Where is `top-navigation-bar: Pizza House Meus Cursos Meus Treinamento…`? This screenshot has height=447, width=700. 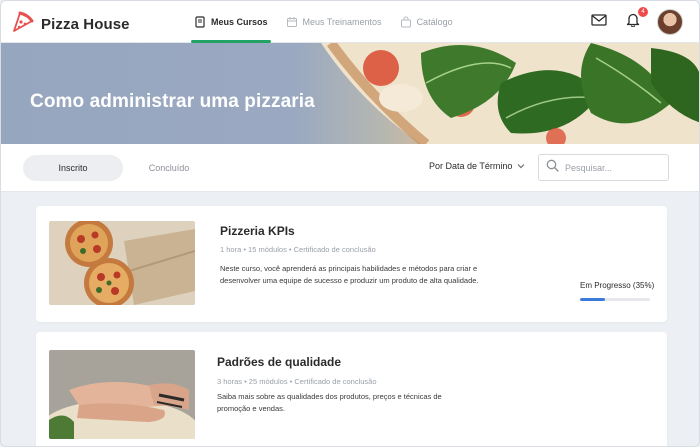 top-navigation-bar: Pizza House Meus Cursos Meus Treinamento… is located at coordinates (350, 22).